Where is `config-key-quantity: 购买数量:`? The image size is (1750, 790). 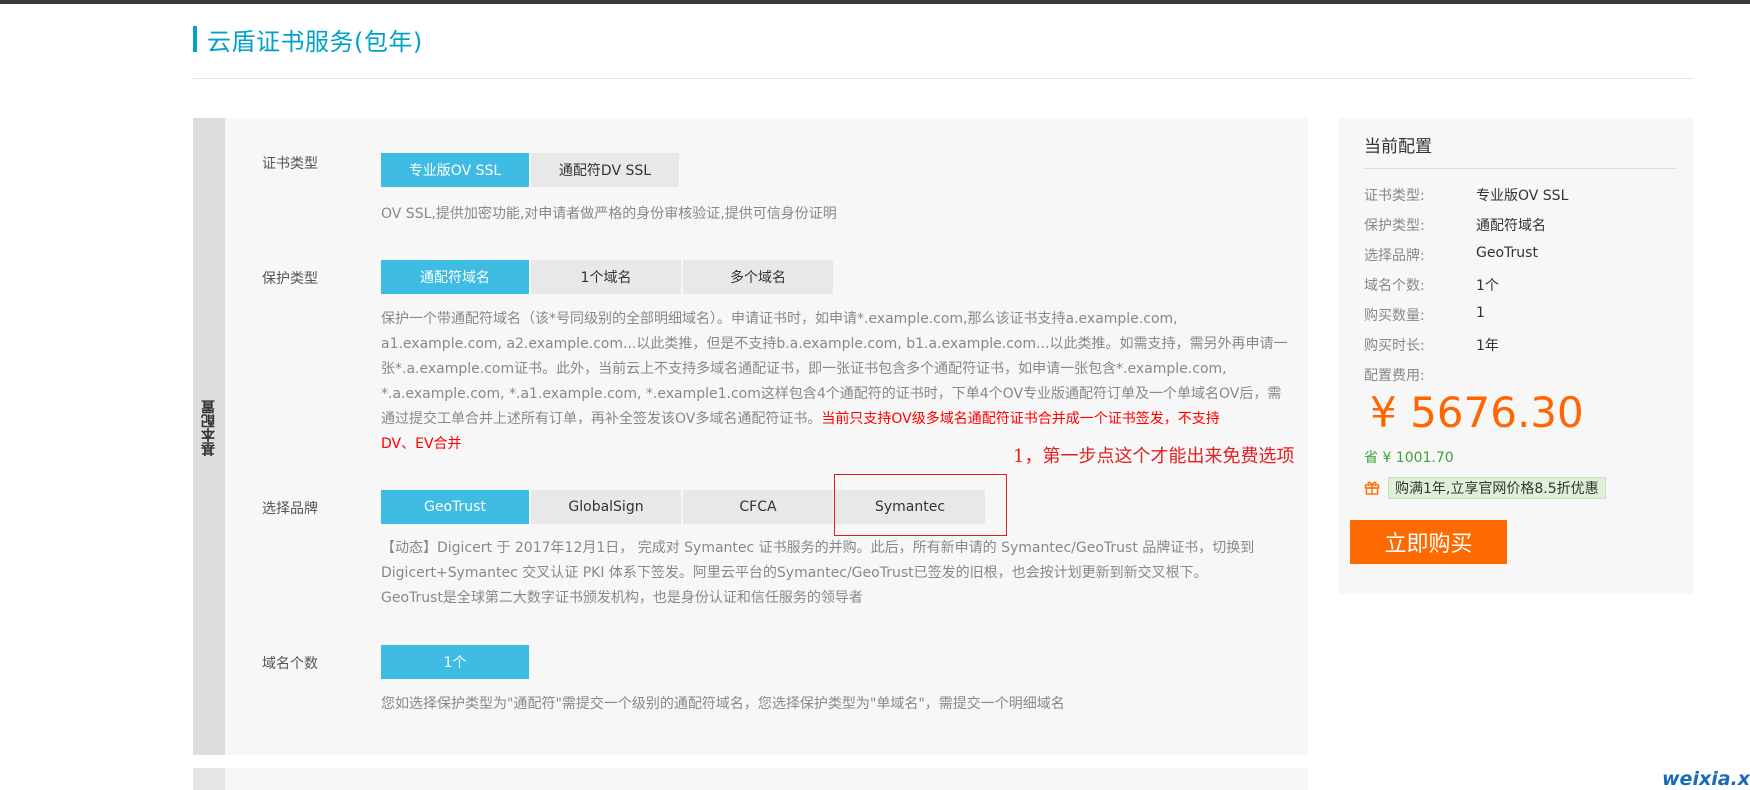 config-key-quantity: 购买数量: is located at coordinates (1394, 316).